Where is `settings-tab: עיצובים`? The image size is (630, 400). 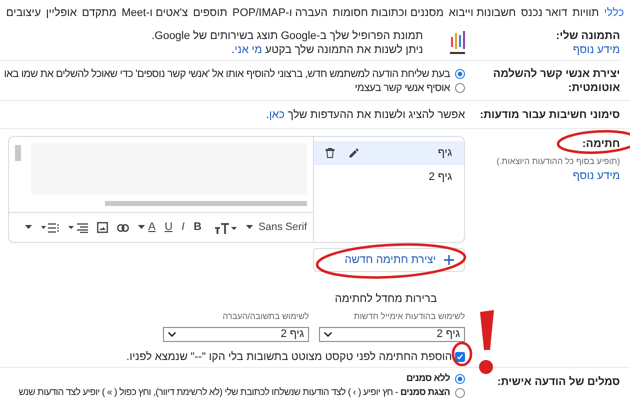 settings-tab: עיצובים is located at coordinates (23, 13).